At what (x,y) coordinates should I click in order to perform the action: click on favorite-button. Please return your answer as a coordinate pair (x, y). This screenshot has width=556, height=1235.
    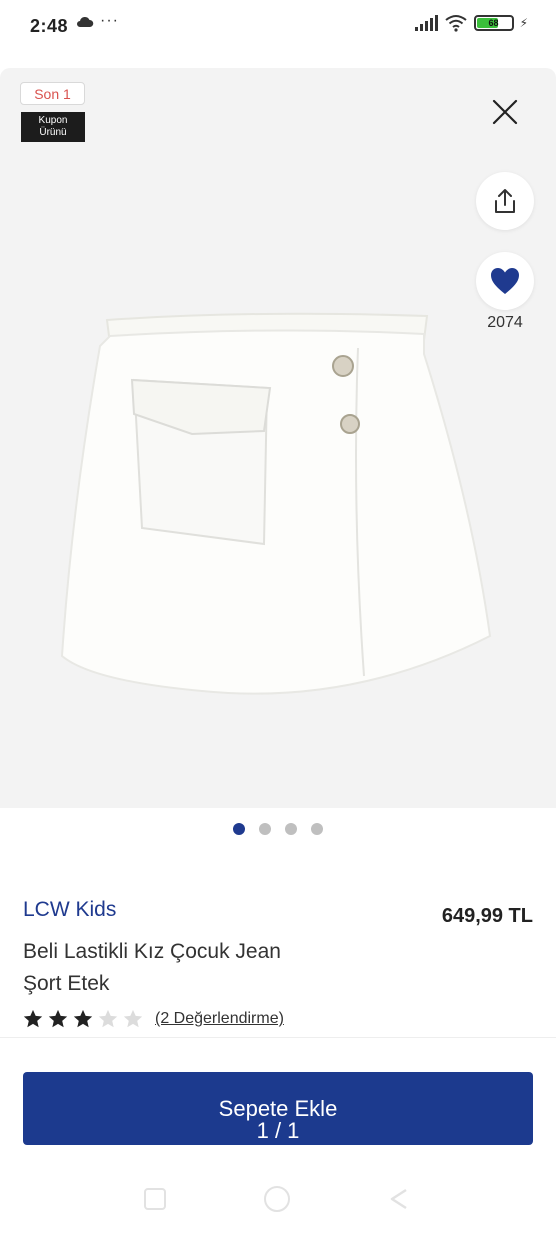
    Looking at the image, I should click on (505, 281).